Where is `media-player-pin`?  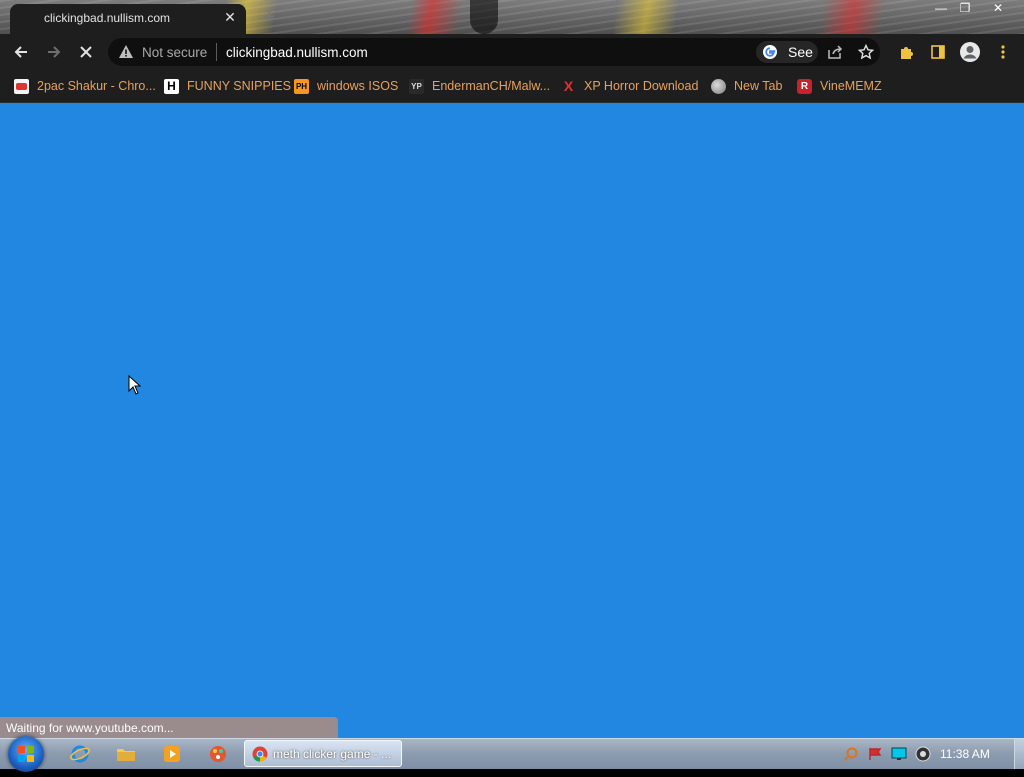 media-player-pin is located at coordinates (172, 754).